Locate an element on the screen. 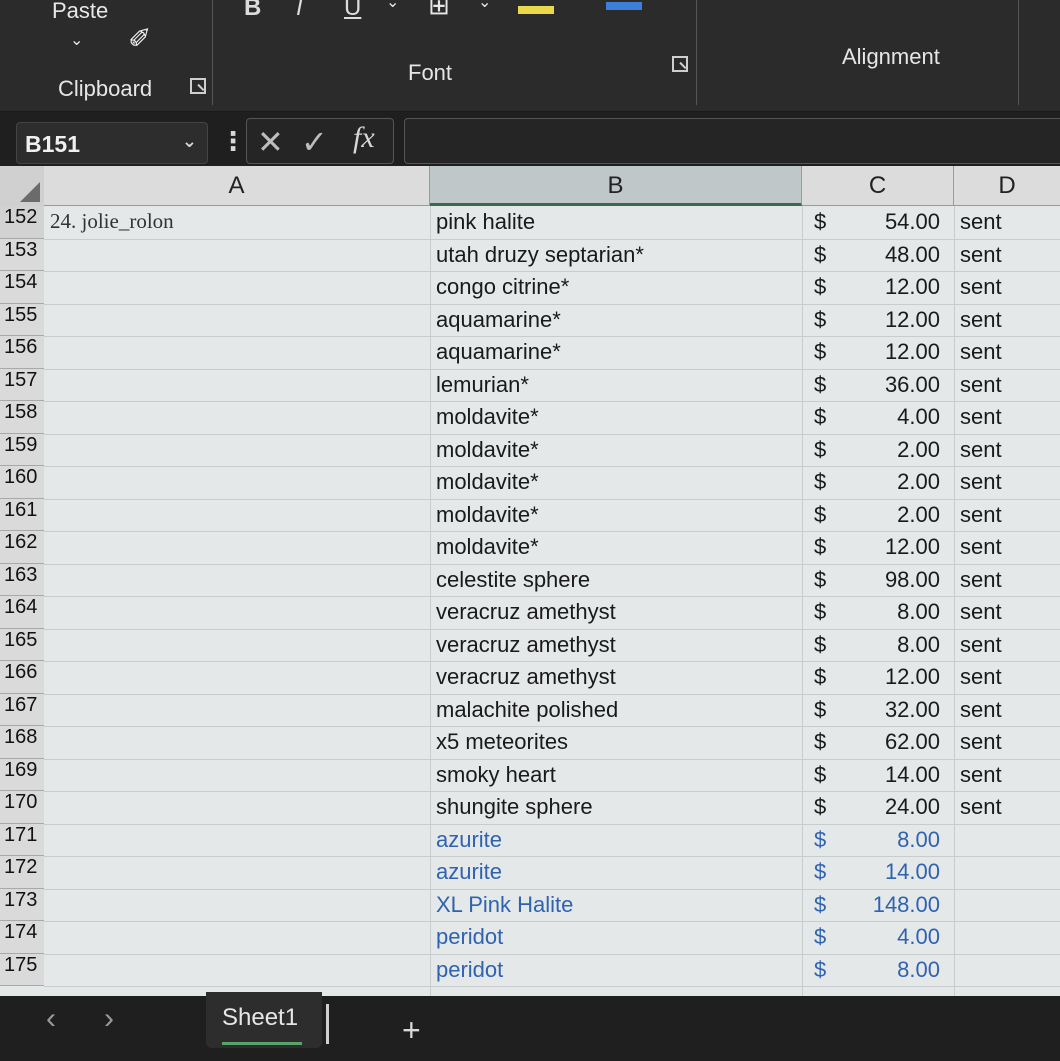  borders-dropdown-chevron-icon: ⌄ is located at coordinates (484, 6).